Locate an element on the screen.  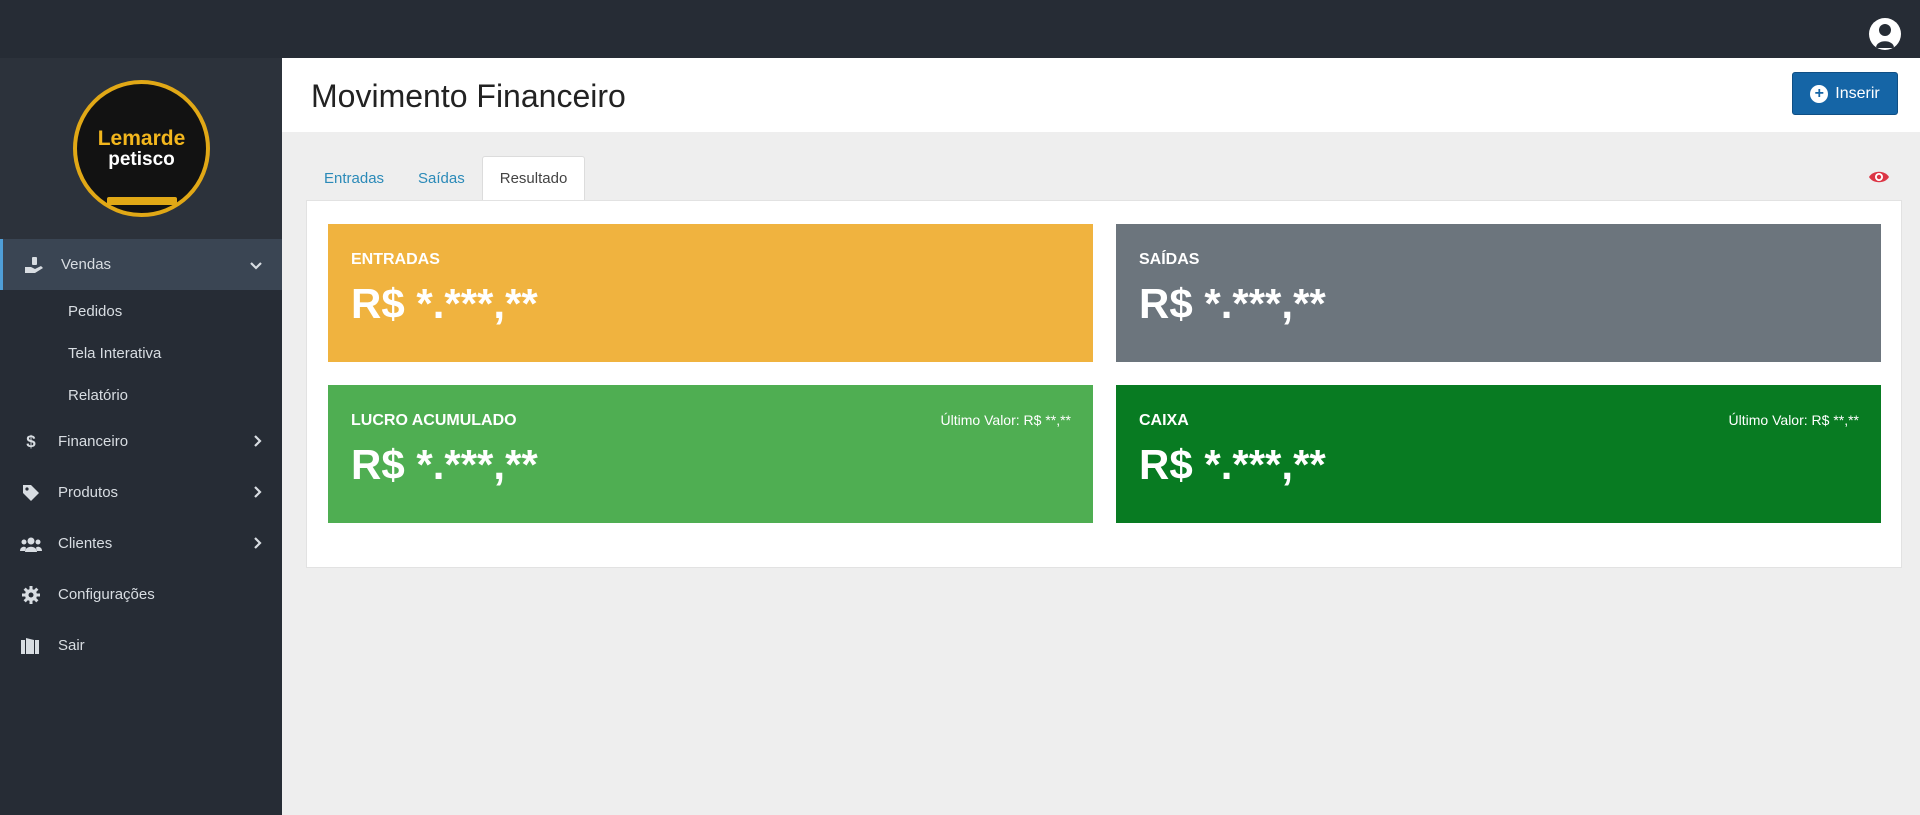
card-label: ENTRADAS is located at coordinates (395, 259).